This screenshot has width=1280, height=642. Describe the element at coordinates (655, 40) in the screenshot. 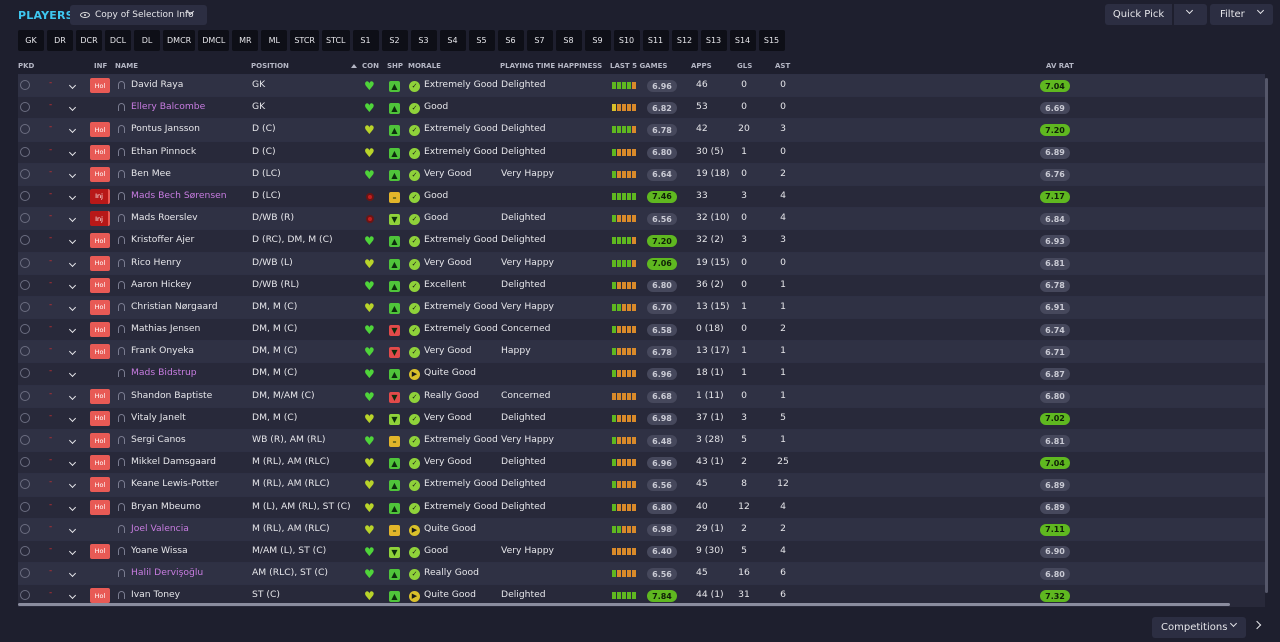

I see `position-chip: S11` at that location.